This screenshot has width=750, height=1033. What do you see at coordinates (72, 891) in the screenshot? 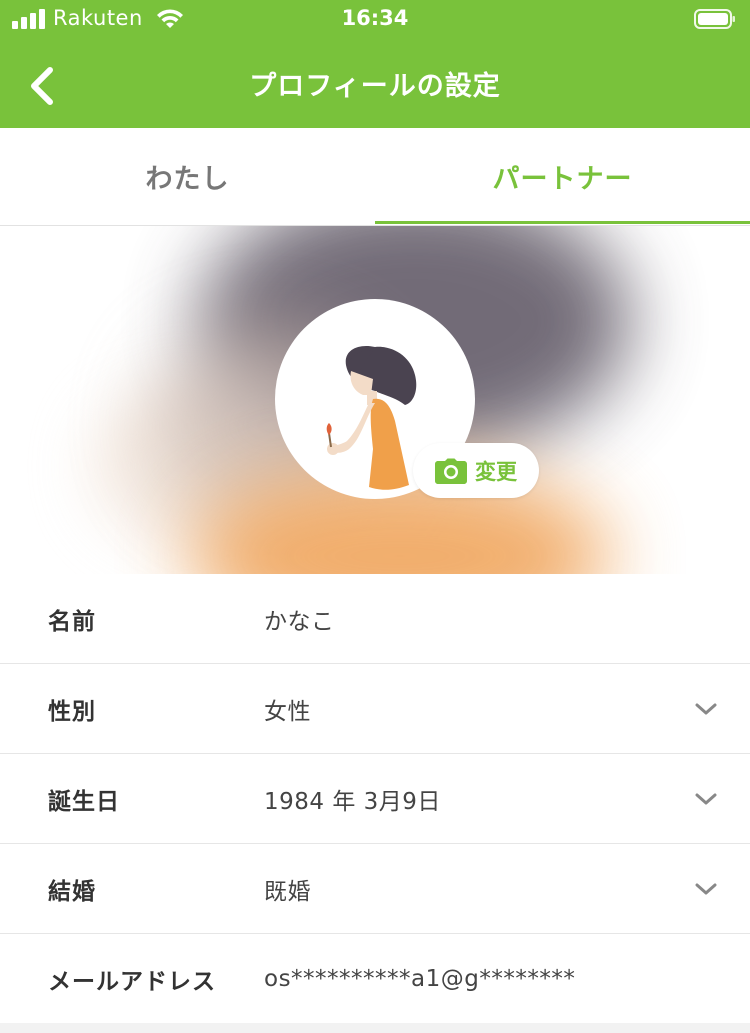
I see `field-label: 結婚` at bounding box center [72, 891].